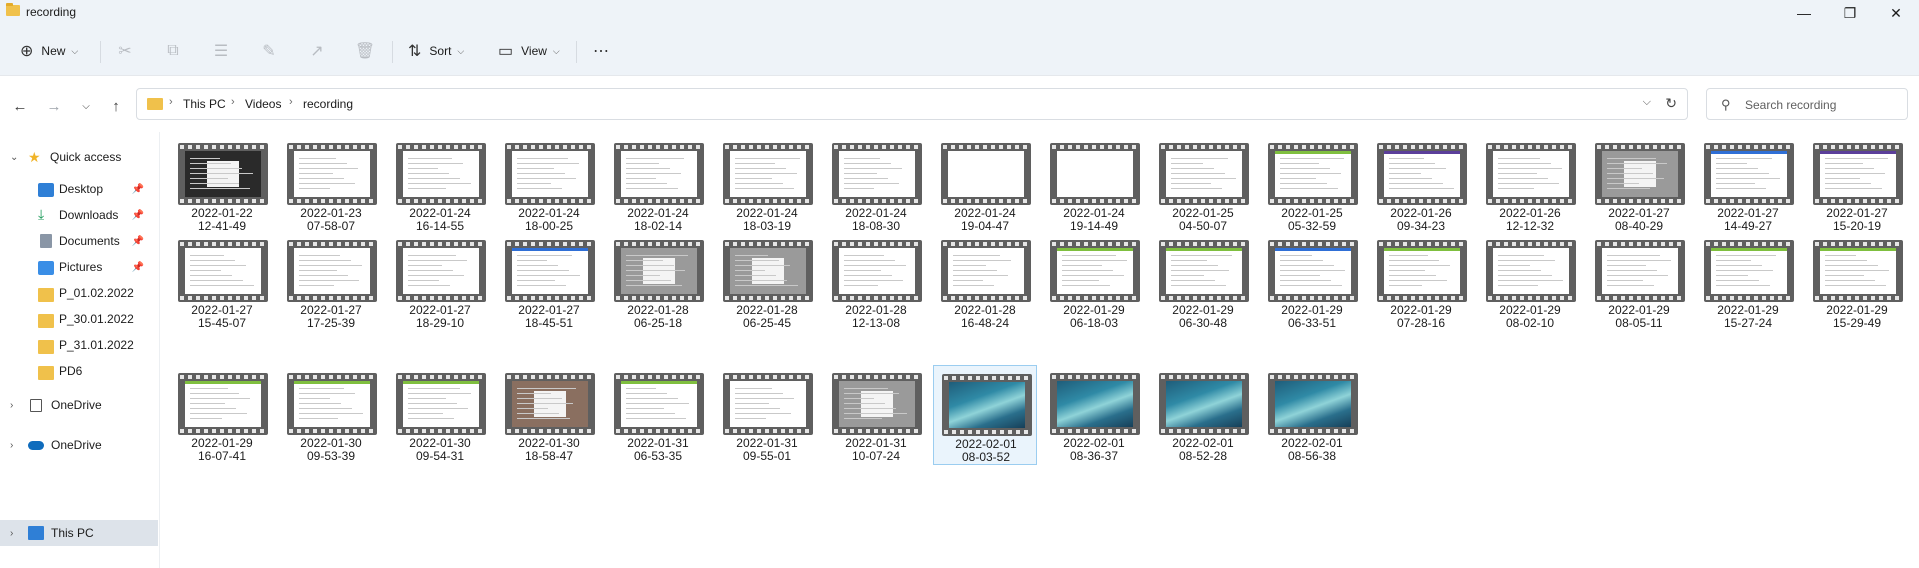 Image resolution: width=1919 pixels, height=568 pixels. I want to click on video-file-tile: 2022-01-29 08-02-10, so click(1530, 282).